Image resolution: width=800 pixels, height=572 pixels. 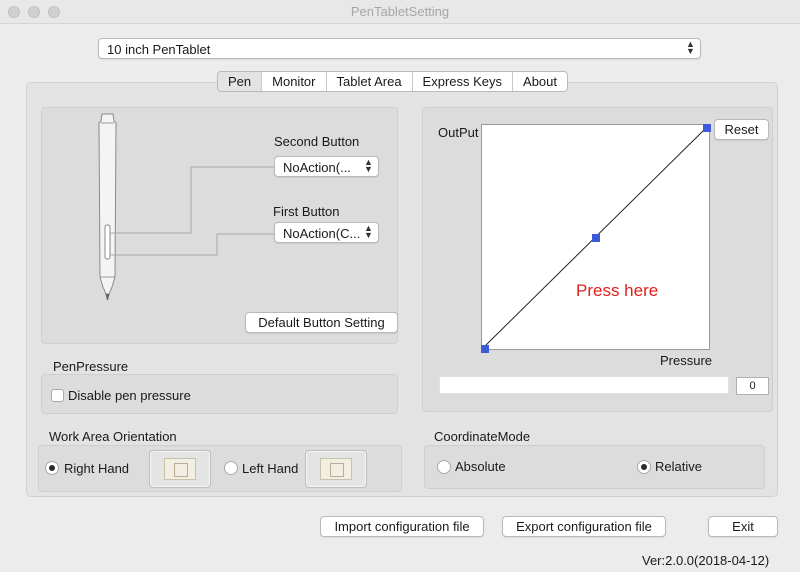 I want to click on relative-radio, so click(x=644, y=467).